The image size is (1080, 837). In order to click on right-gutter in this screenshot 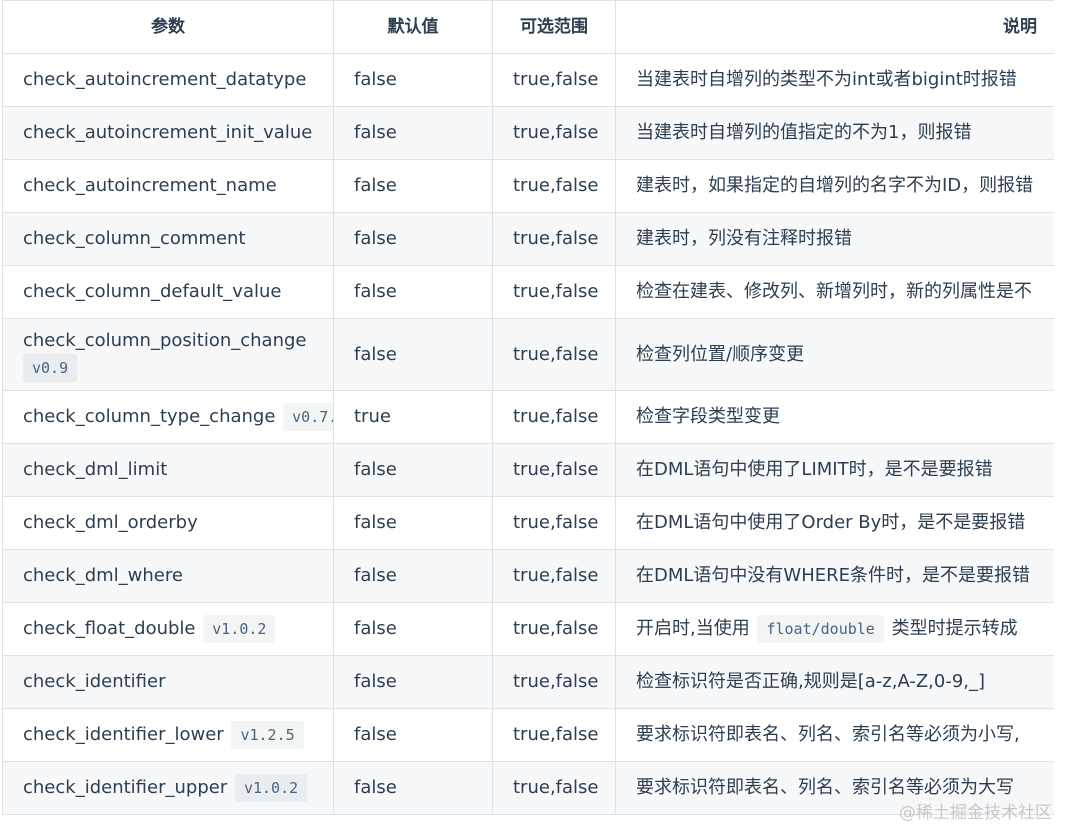, I will do `click(1067, 418)`.